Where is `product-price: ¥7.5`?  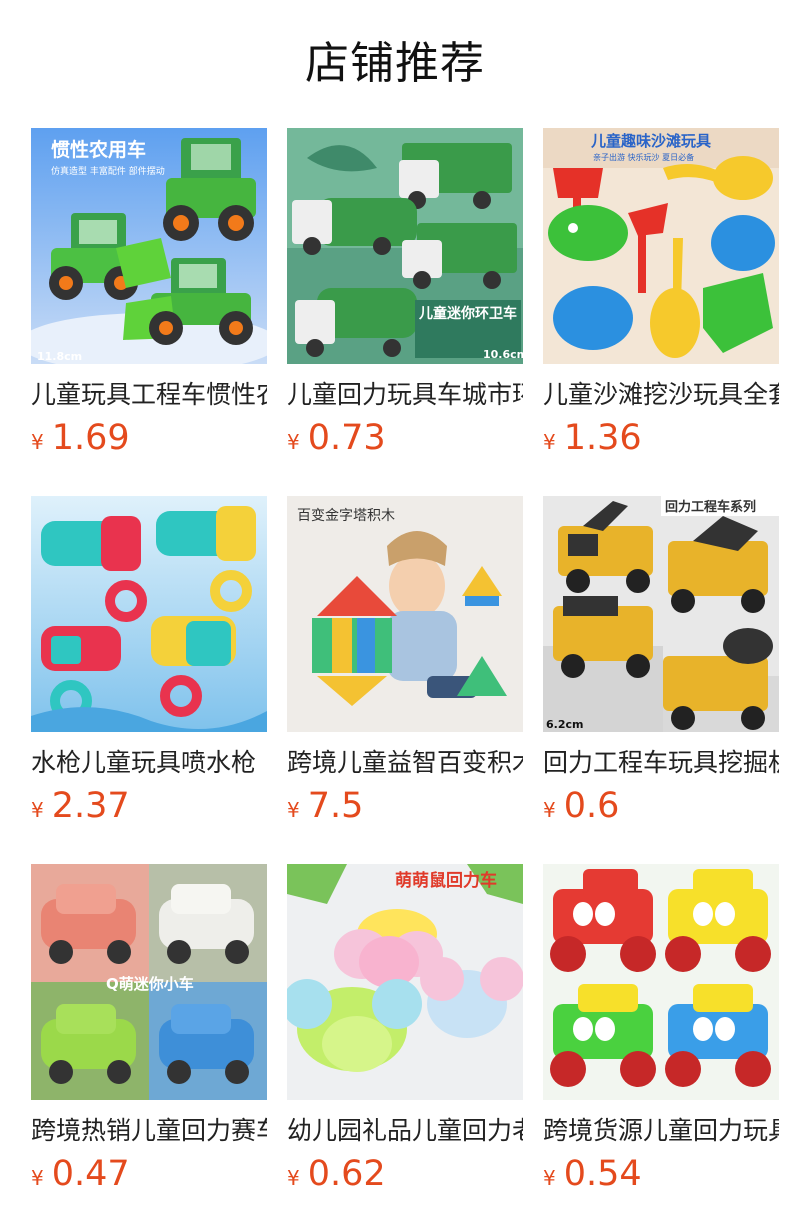
product-price: ¥7.5 is located at coordinates (325, 806).